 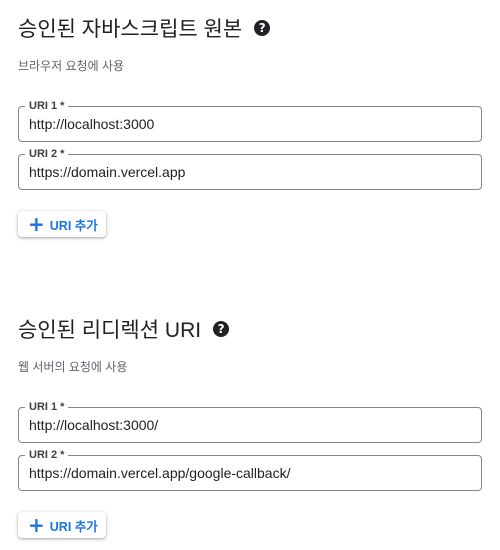 I want to click on redirect-uri-1-value: http://localhost:3000/, so click(x=93, y=425).